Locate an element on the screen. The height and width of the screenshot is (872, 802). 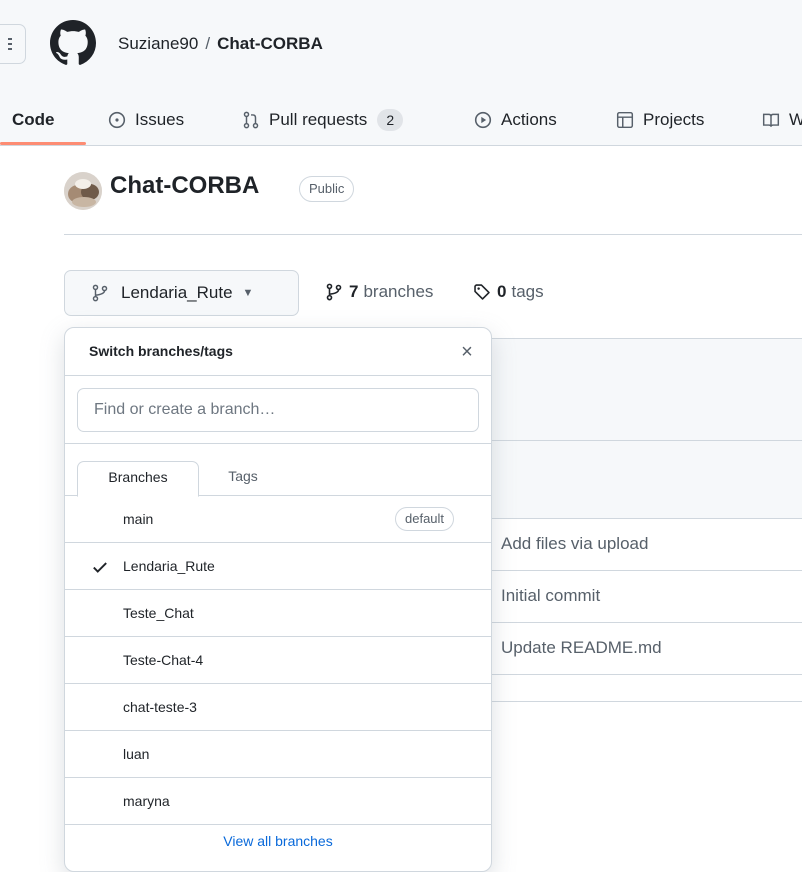
tab-label: Code is located at coordinates (33, 119).